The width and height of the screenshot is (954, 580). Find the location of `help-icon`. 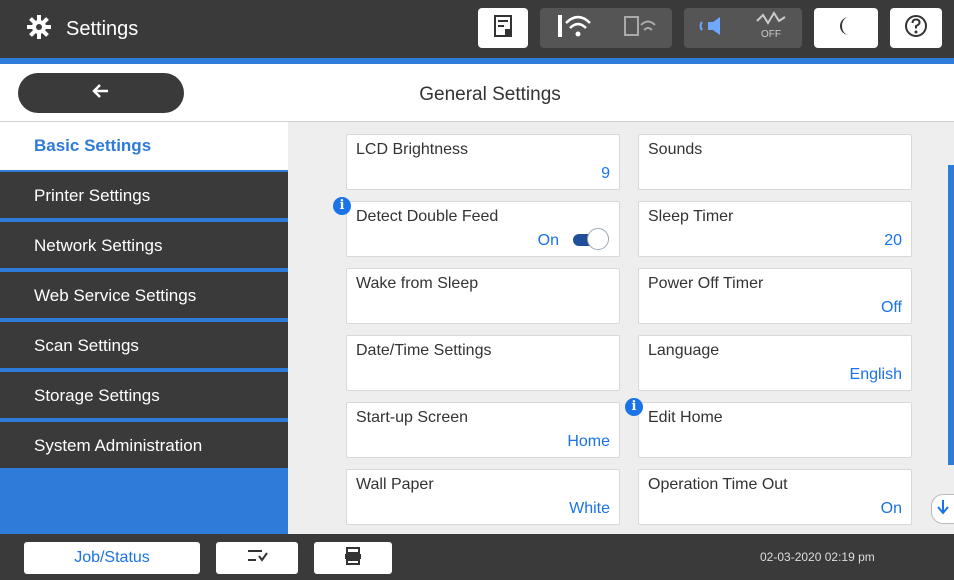

help-icon is located at coordinates (916, 28).